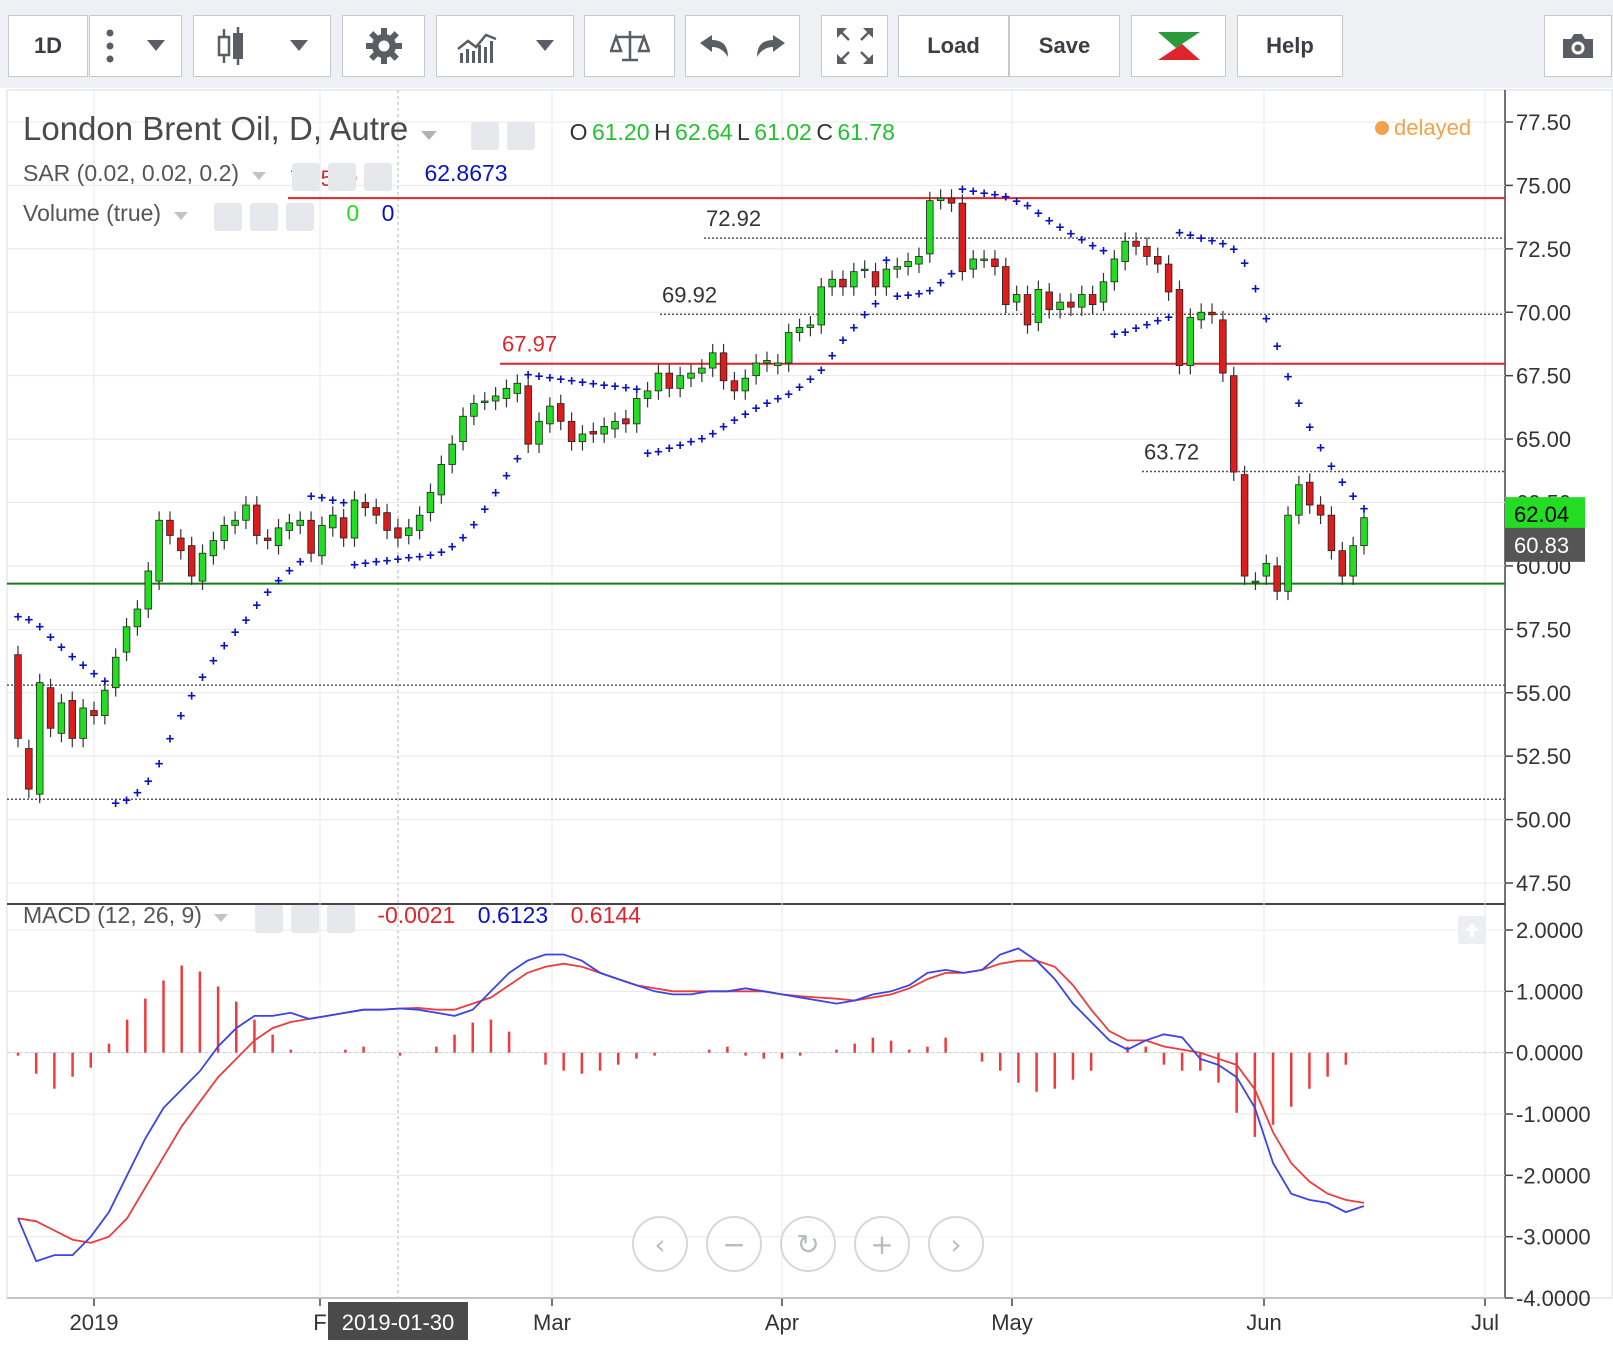 The width and height of the screenshot is (1613, 1352). I want to click on sar-label: SAR (0.02, 0.02, 0.2), so click(131, 173).